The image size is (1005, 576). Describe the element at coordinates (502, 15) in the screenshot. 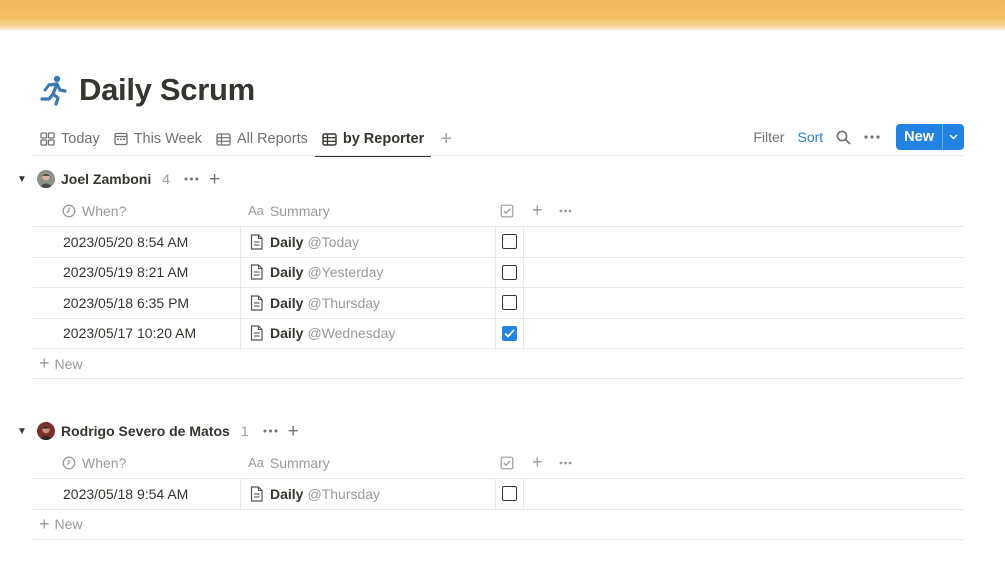

I see `page-cover` at that location.